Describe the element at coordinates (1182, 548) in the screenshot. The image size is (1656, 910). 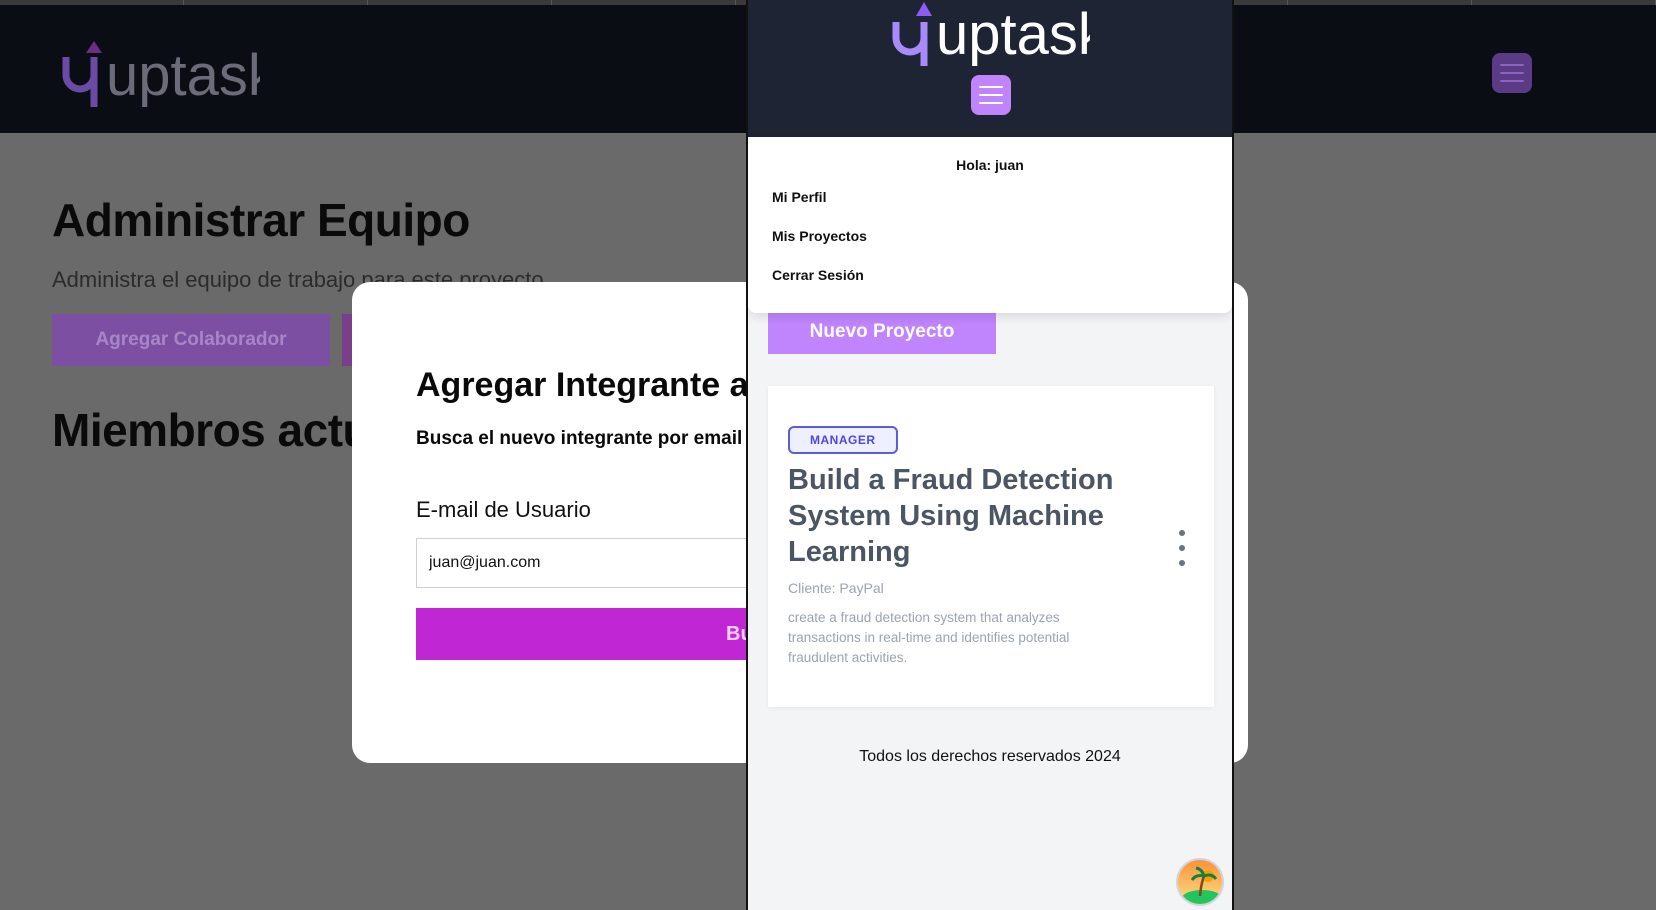
I see `kebab-menu-icon` at that location.